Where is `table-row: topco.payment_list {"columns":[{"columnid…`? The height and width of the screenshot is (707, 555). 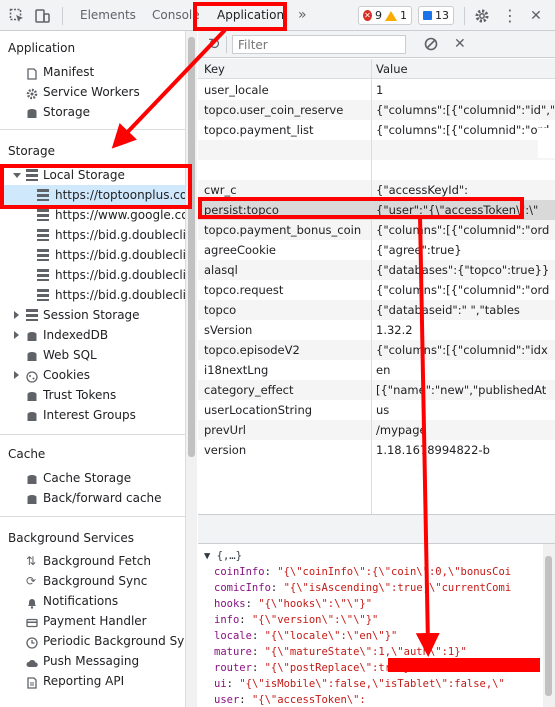
table-row: topco.payment_list {"columns":[{"columnid… is located at coordinates (376, 130).